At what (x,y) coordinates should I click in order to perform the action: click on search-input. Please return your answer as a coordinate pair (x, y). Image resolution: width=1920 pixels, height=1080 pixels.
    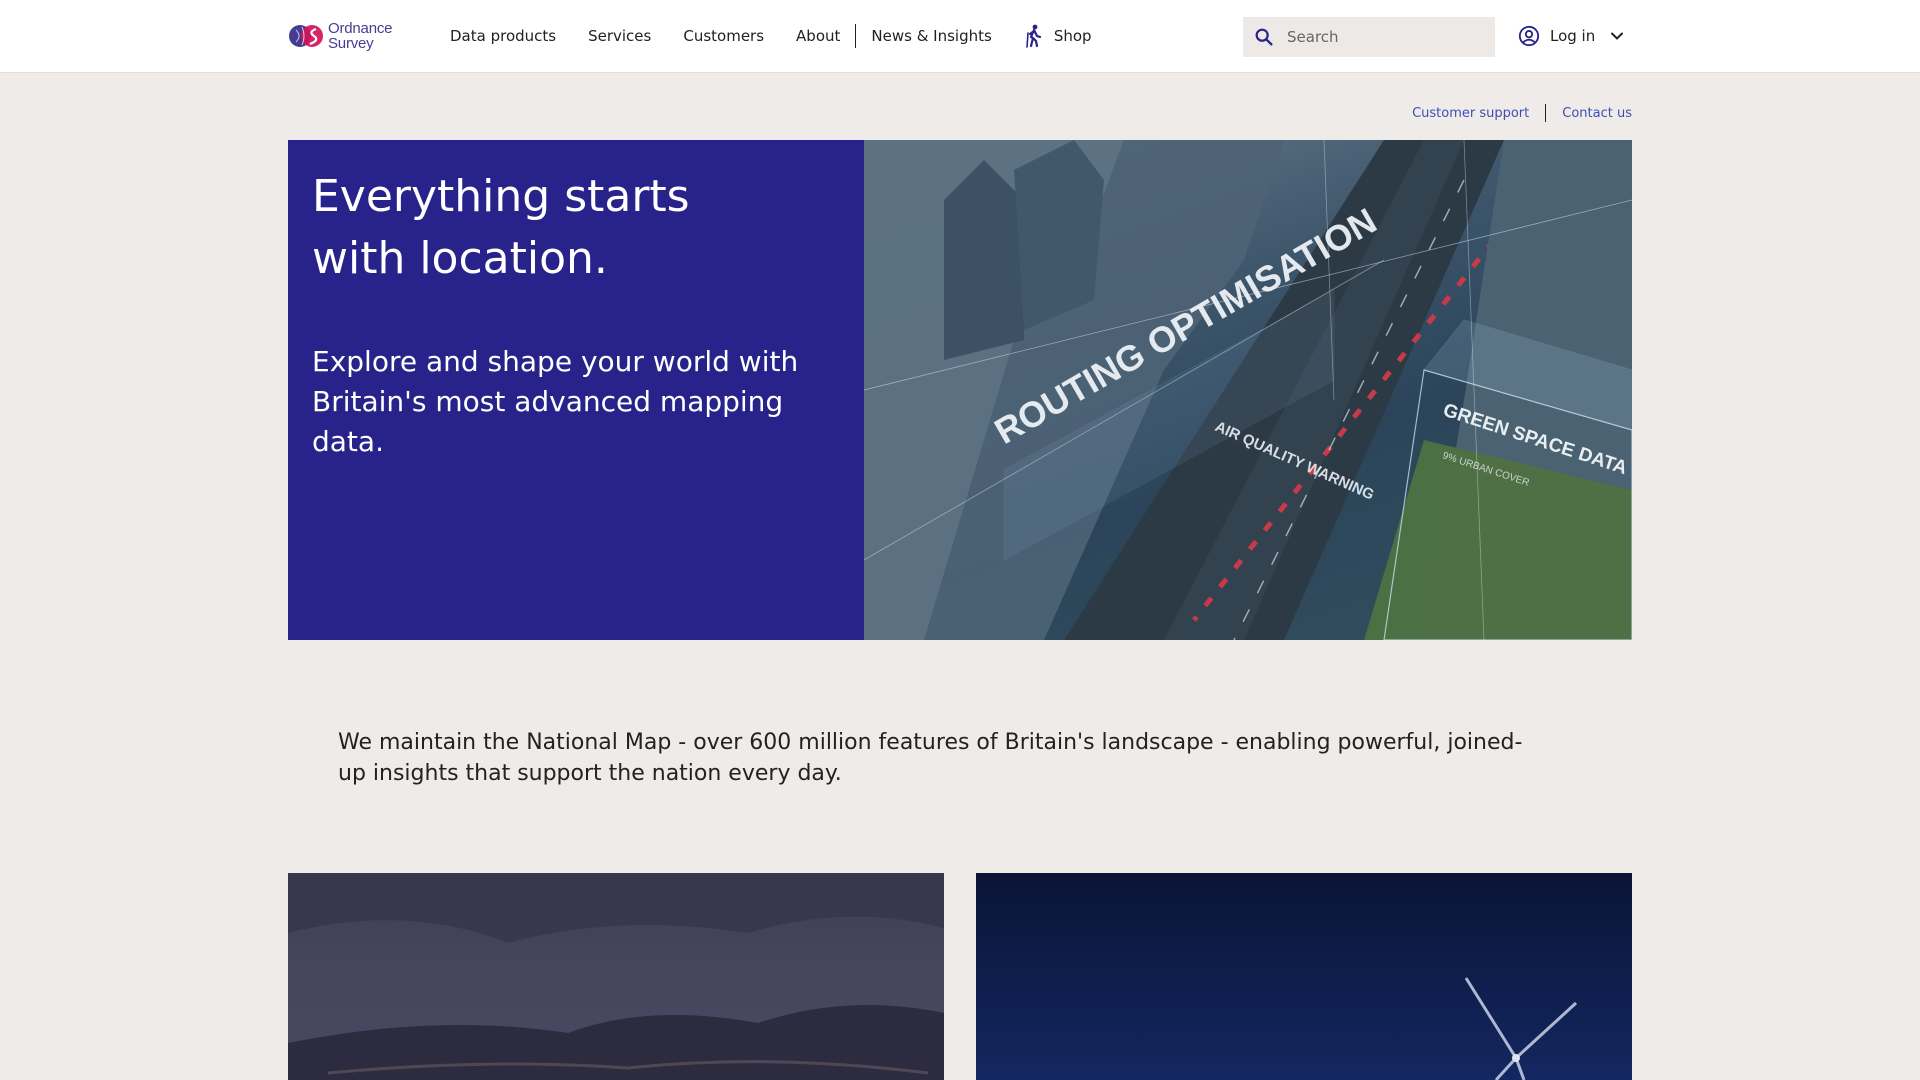
    Looking at the image, I should click on (1377, 37).